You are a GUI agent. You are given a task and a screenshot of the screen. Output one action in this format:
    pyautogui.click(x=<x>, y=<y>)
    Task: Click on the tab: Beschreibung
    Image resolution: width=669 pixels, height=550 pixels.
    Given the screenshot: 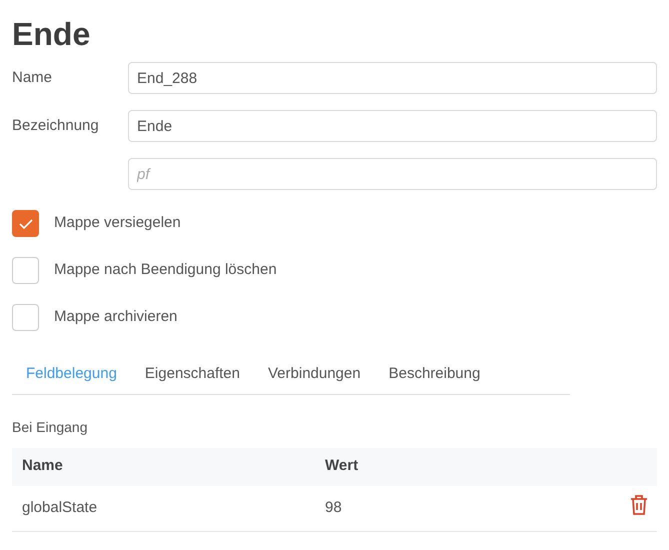 What is the action you would take?
    pyautogui.click(x=434, y=374)
    